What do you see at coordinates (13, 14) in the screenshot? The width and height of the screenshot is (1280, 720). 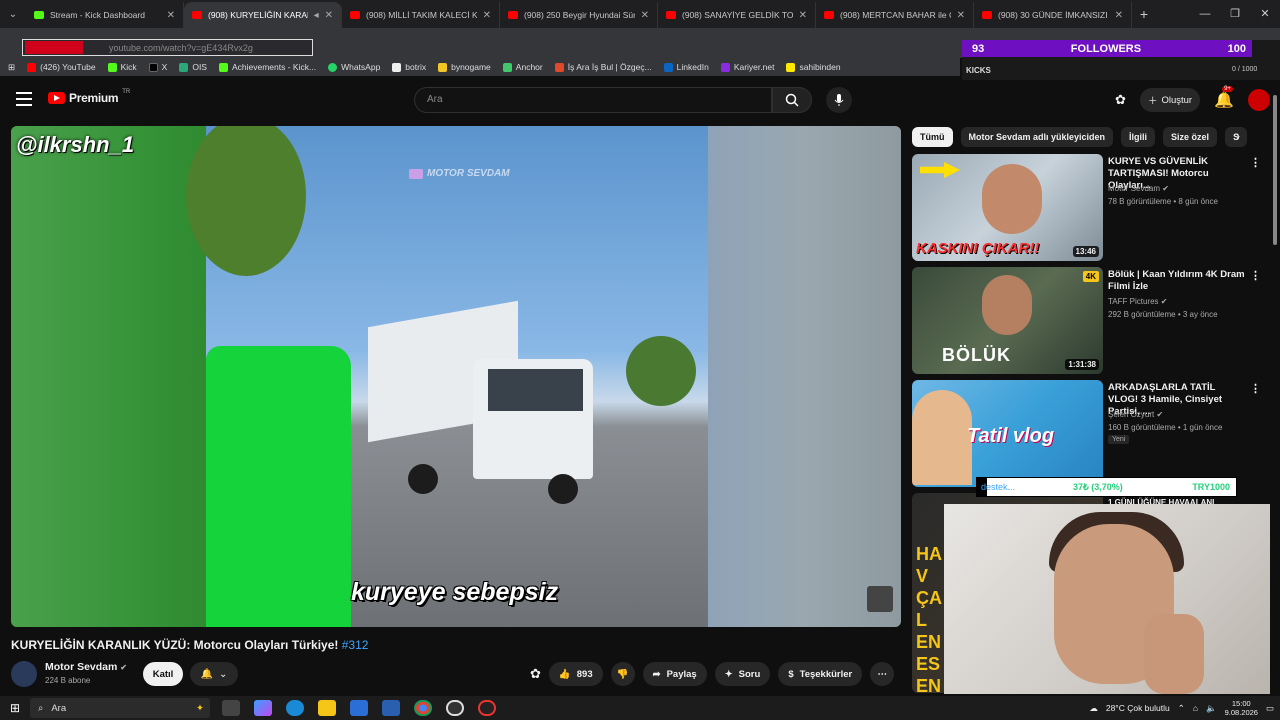 I see `tab-search-icon: ⌄` at bounding box center [13, 14].